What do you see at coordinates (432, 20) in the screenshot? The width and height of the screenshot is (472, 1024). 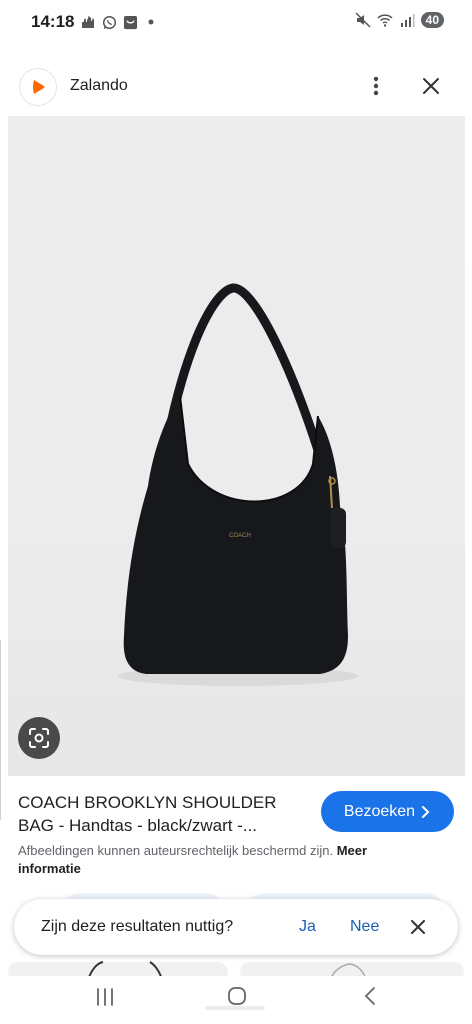 I see `battery-indicator: 40` at bounding box center [432, 20].